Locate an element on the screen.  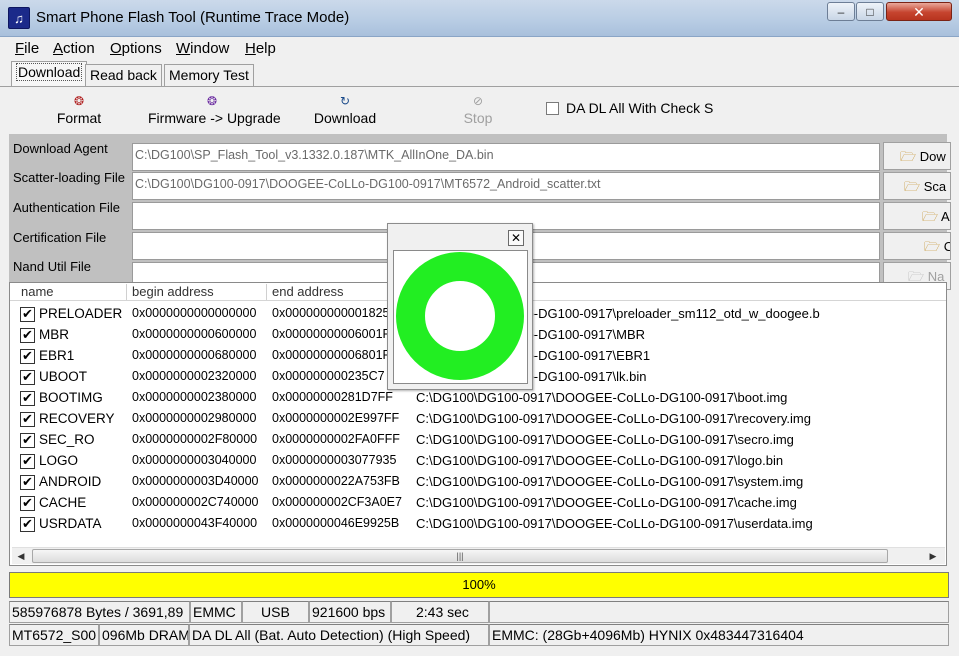
partition-name: MBR is located at coordinates (54, 334).